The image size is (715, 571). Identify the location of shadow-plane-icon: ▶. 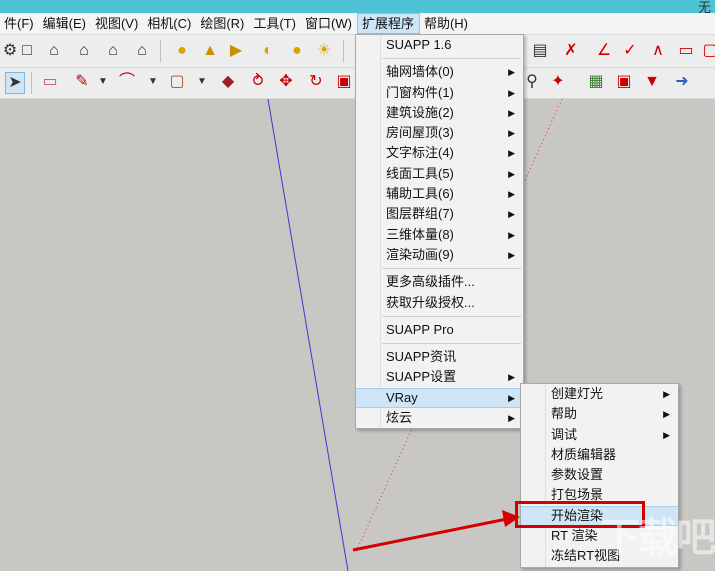
(236, 51).